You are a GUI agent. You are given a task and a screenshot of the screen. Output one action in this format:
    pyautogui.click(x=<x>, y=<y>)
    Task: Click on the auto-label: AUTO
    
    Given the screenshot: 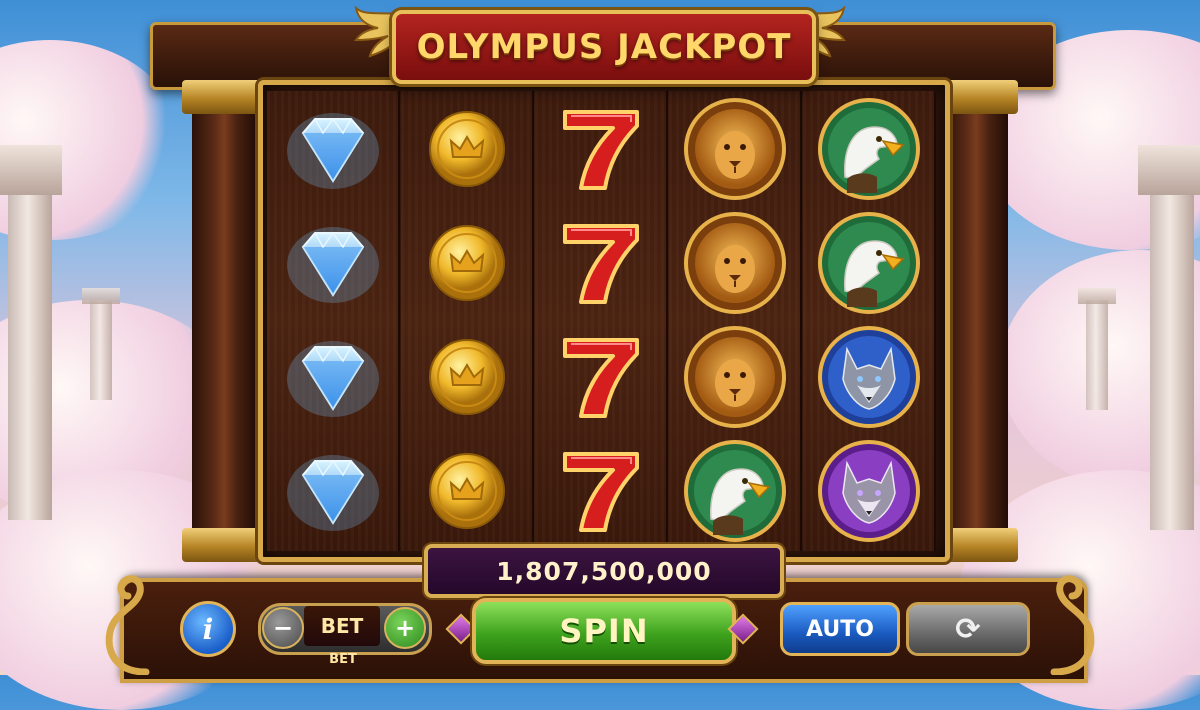 What is the action you would take?
    pyautogui.click(x=840, y=629)
    